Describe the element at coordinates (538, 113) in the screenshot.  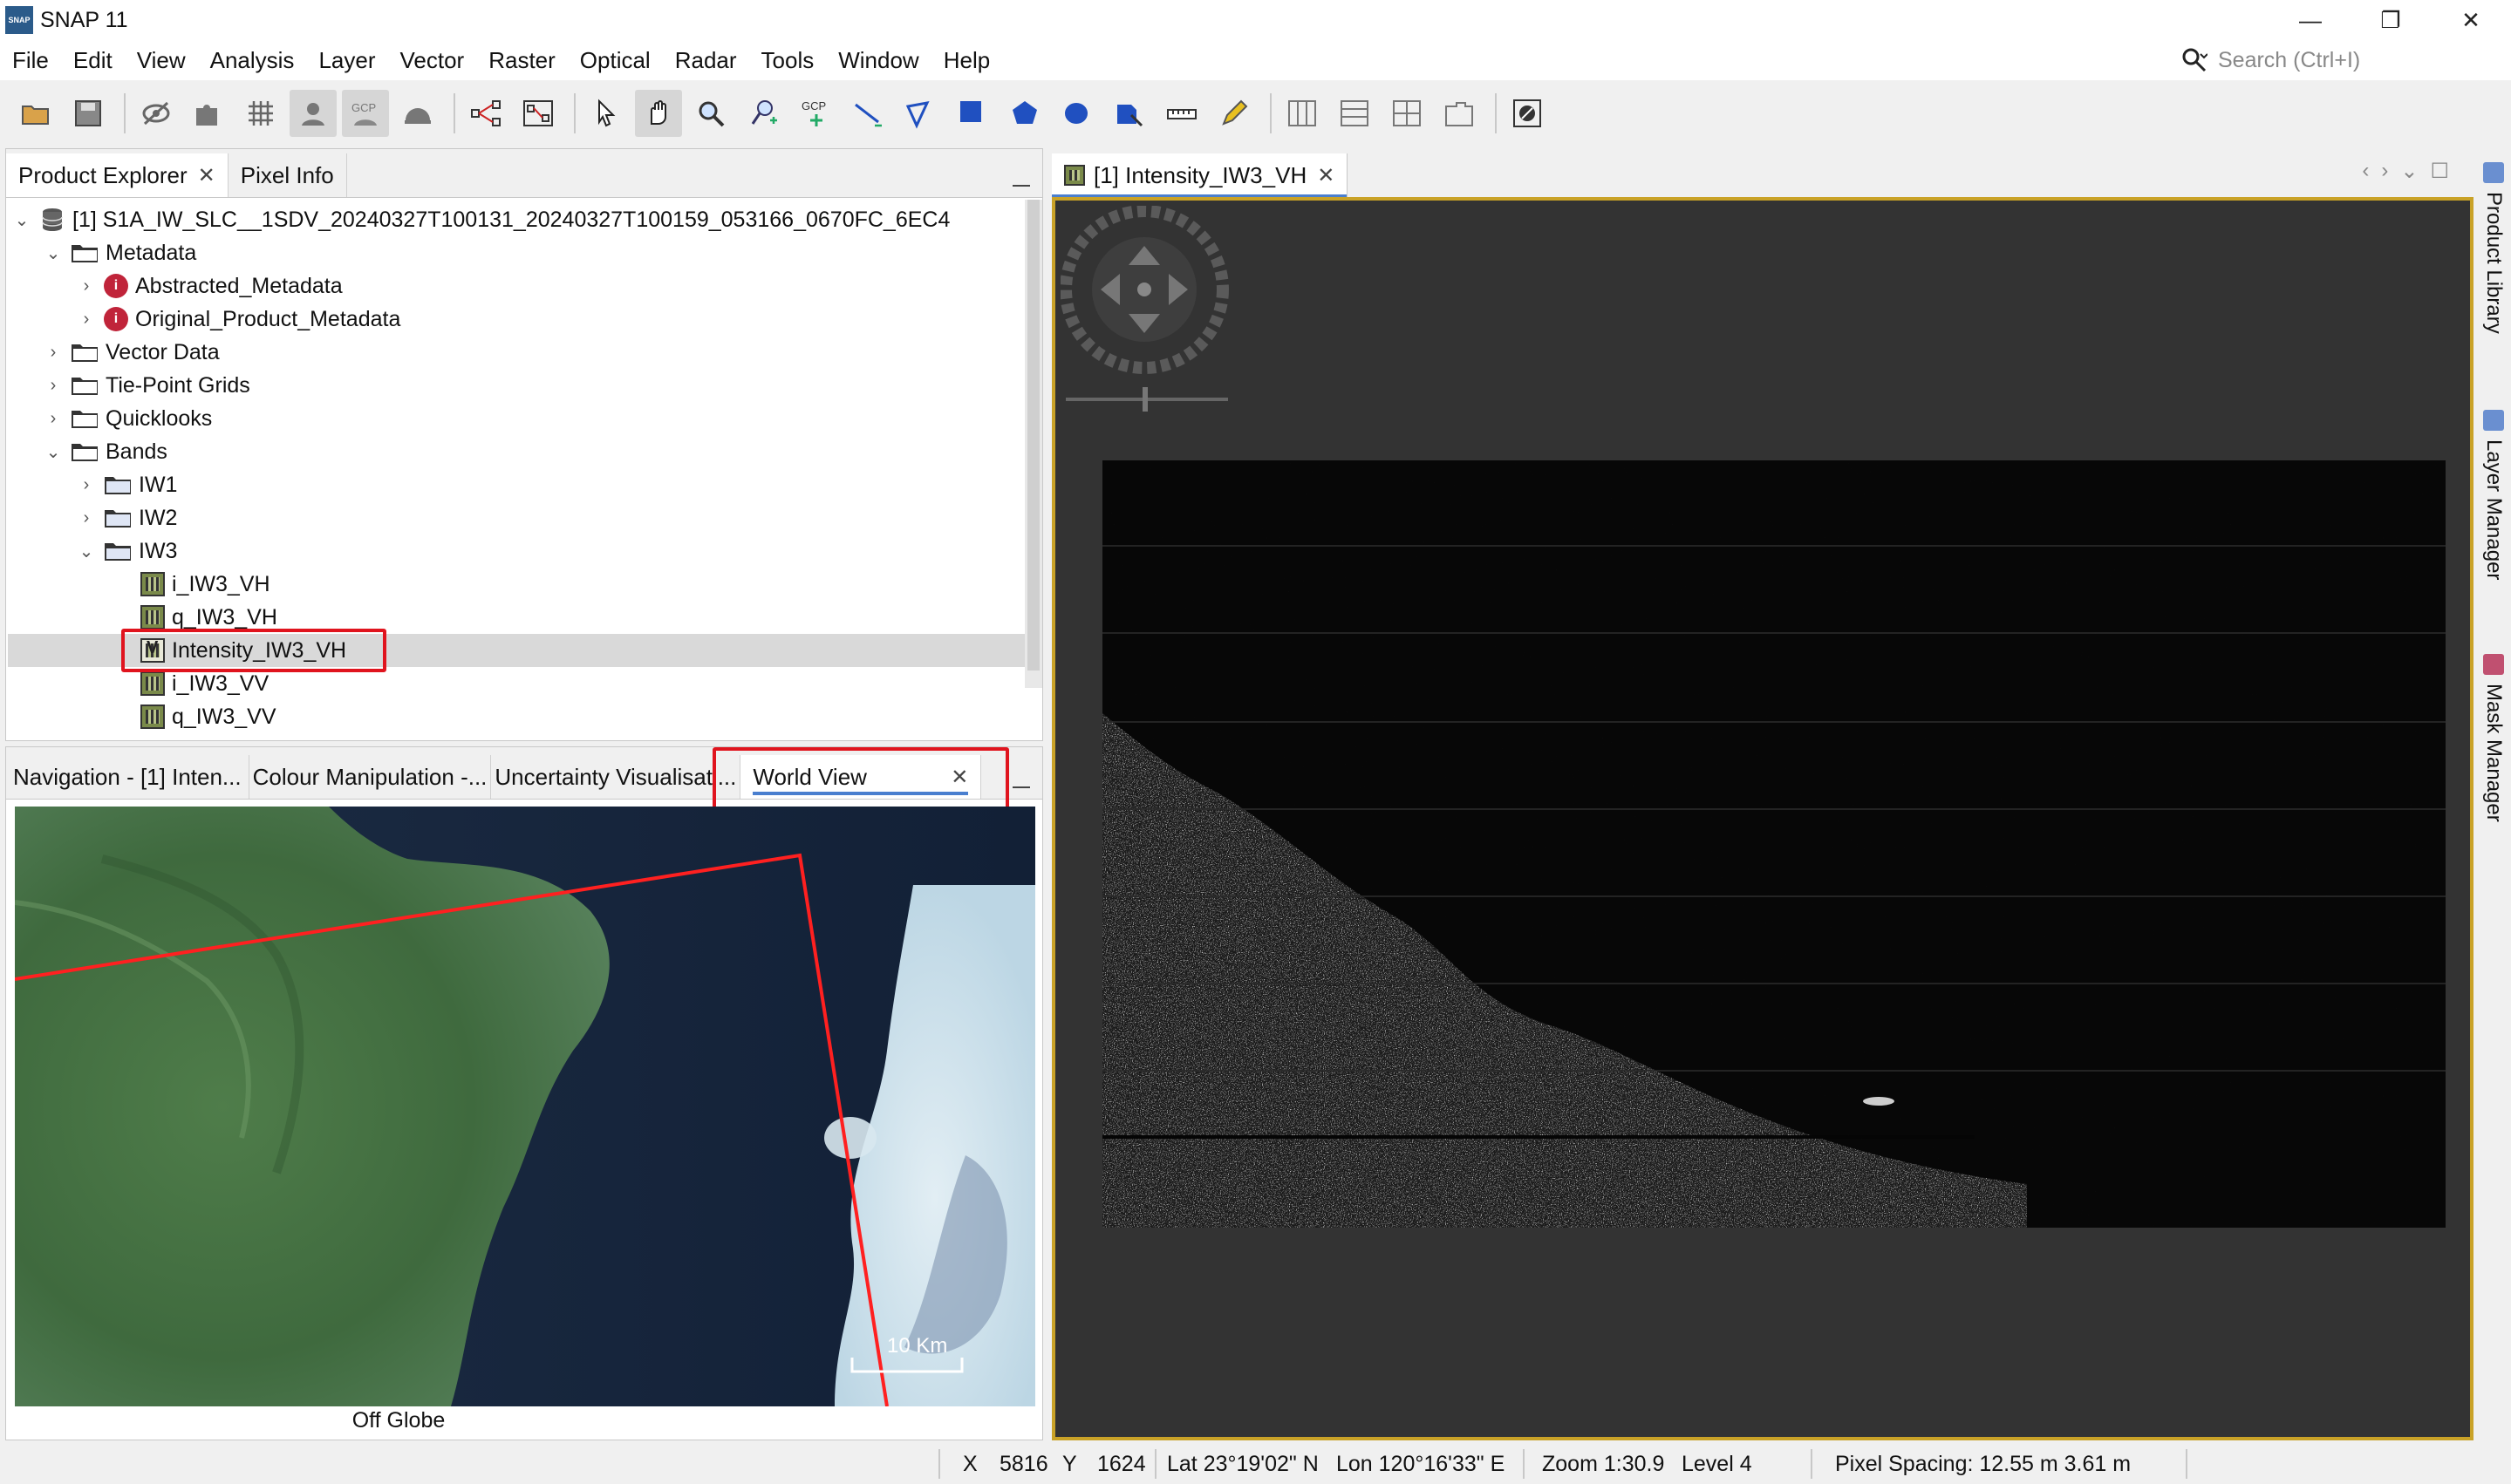
I see `batch-processing-button` at that location.